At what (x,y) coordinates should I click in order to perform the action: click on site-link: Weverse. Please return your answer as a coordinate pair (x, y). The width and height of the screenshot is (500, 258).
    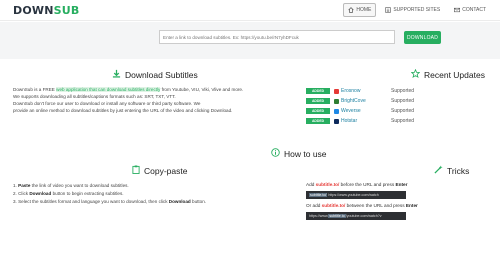
    Looking at the image, I should click on (366, 111).